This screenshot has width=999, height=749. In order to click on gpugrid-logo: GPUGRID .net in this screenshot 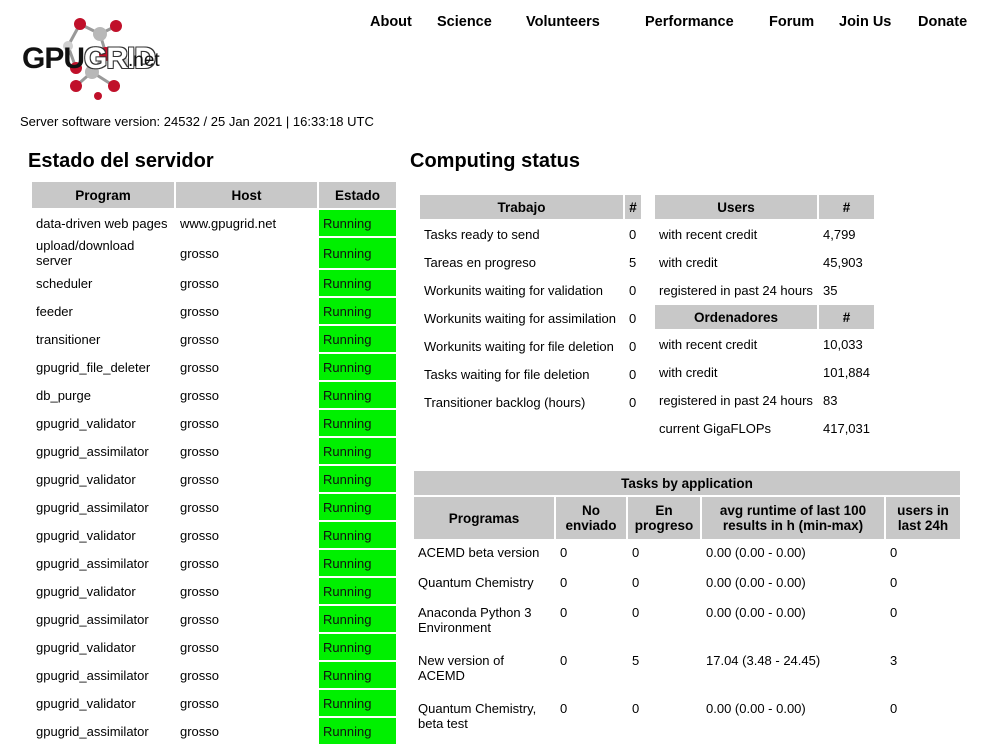, I will do `click(95, 59)`.